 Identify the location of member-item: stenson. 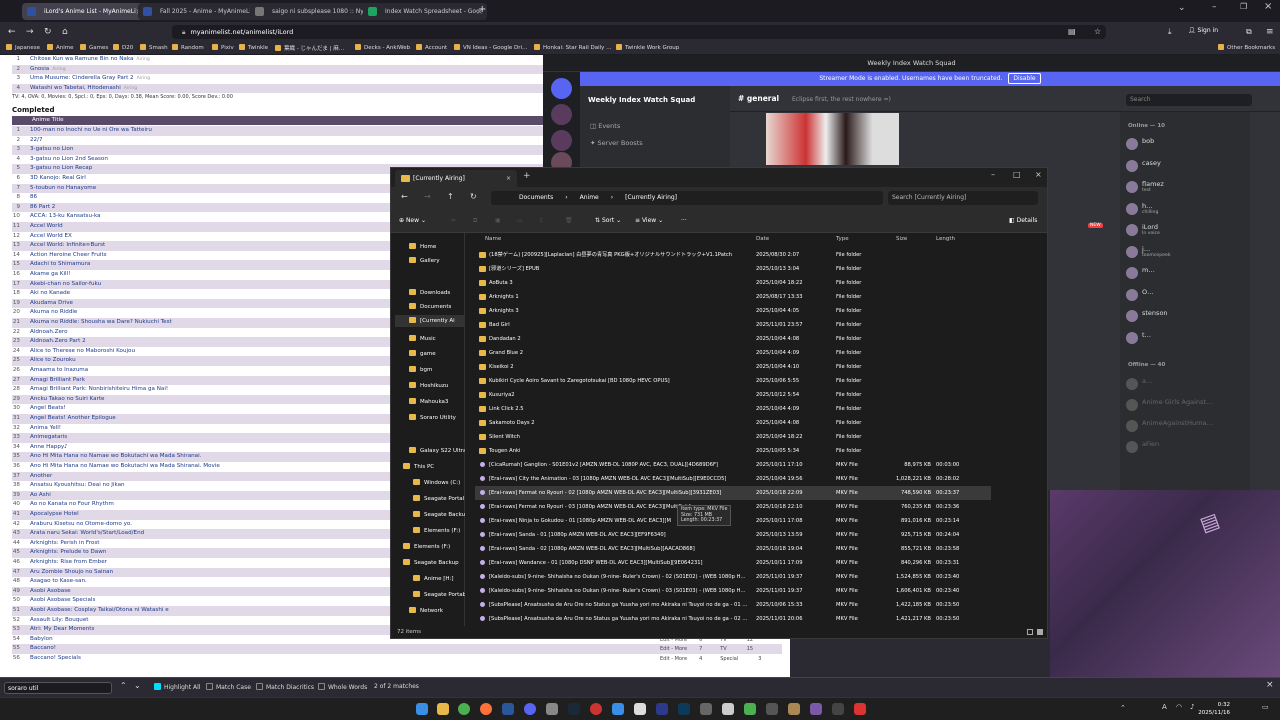
(1187, 316).